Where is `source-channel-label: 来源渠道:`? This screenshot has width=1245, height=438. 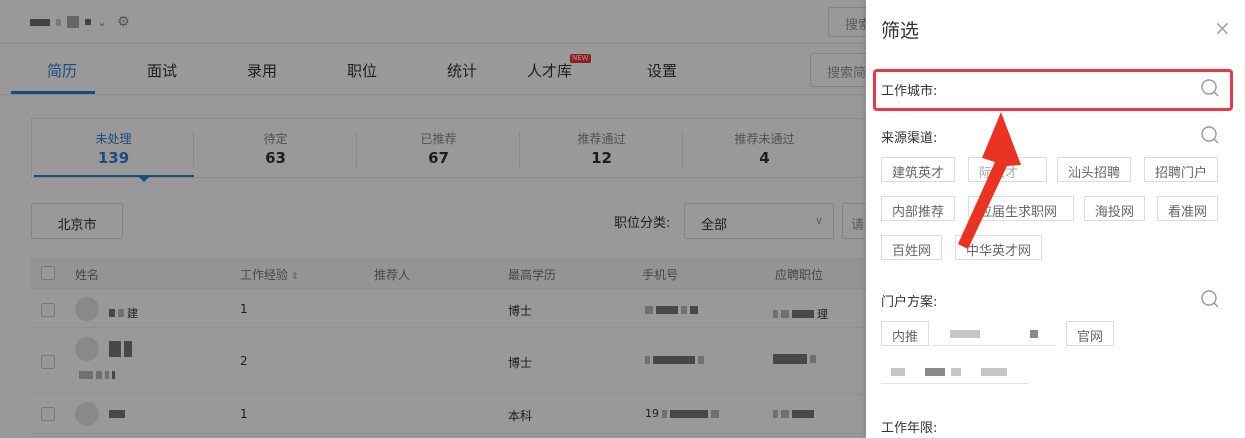 source-channel-label: 来源渠道: is located at coordinates (909, 138).